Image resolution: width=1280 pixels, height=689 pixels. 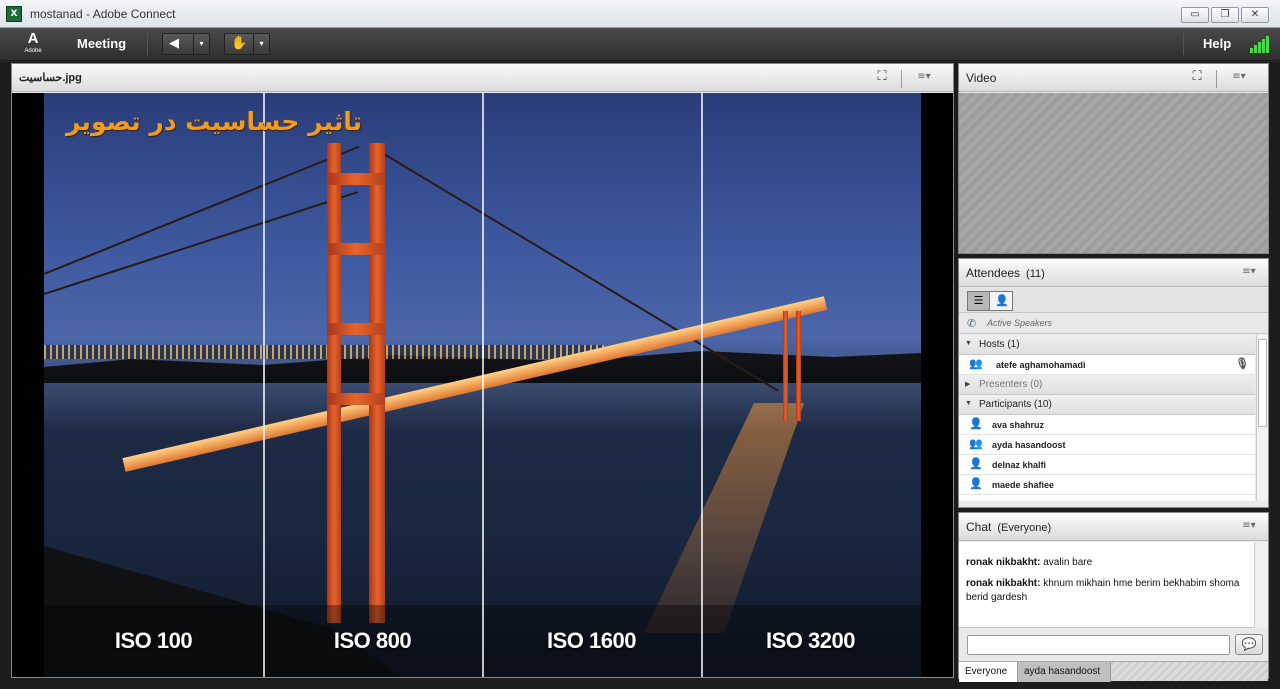 What do you see at coordinates (201, 44) in the screenshot?
I see `audio-dropdown-chevron-icon: ▾` at bounding box center [201, 44].